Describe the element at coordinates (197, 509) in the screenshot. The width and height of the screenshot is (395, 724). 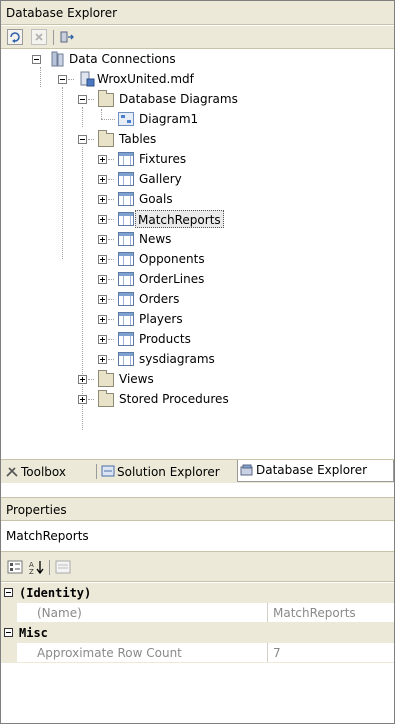
I see `properties-title: Properties` at that location.